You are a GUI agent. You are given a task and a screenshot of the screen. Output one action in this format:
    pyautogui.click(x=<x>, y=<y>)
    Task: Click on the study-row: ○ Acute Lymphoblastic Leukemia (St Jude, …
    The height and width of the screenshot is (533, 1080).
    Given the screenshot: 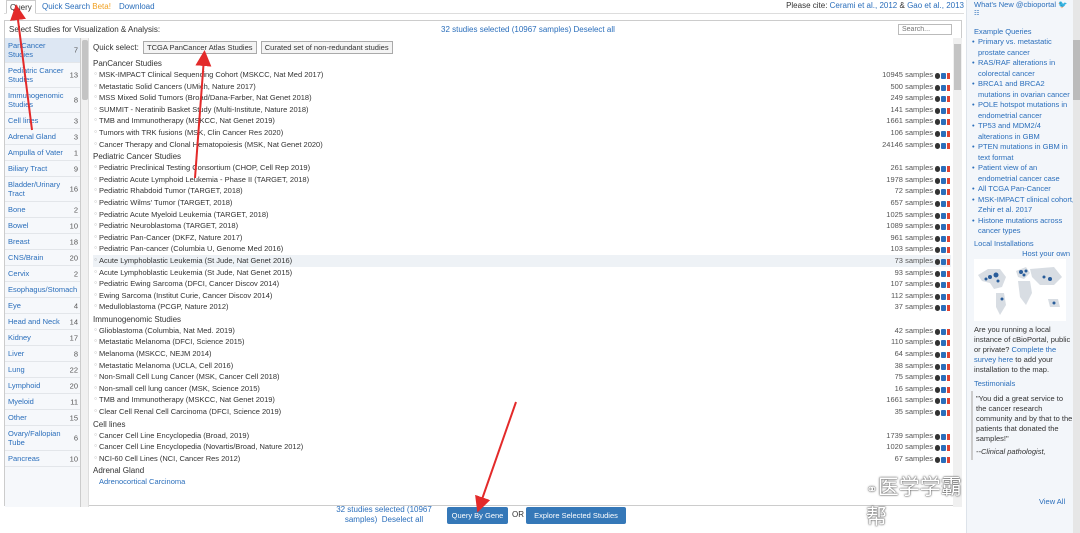 What is the action you would take?
    pyautogui.click(x=522, y=273)
    